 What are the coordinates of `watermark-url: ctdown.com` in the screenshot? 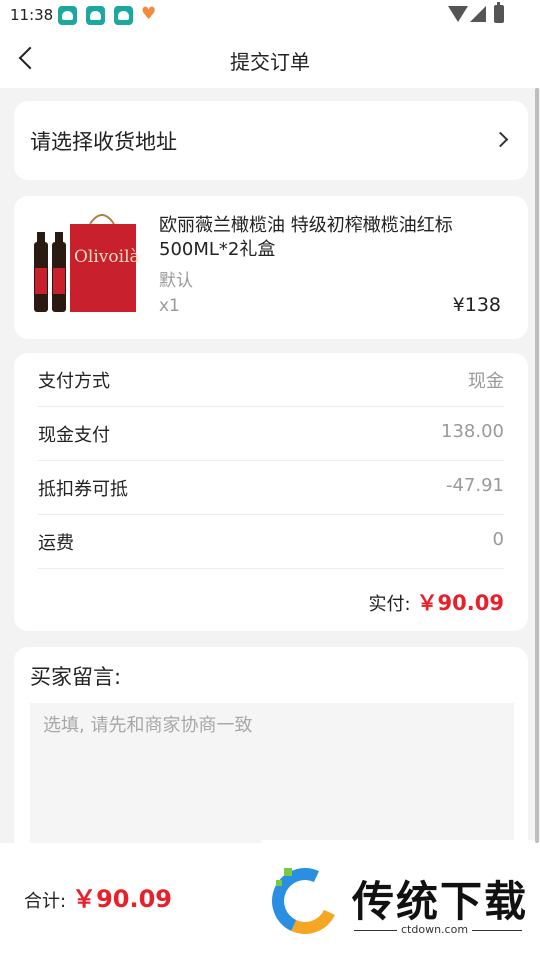 It's located at (435, 929).